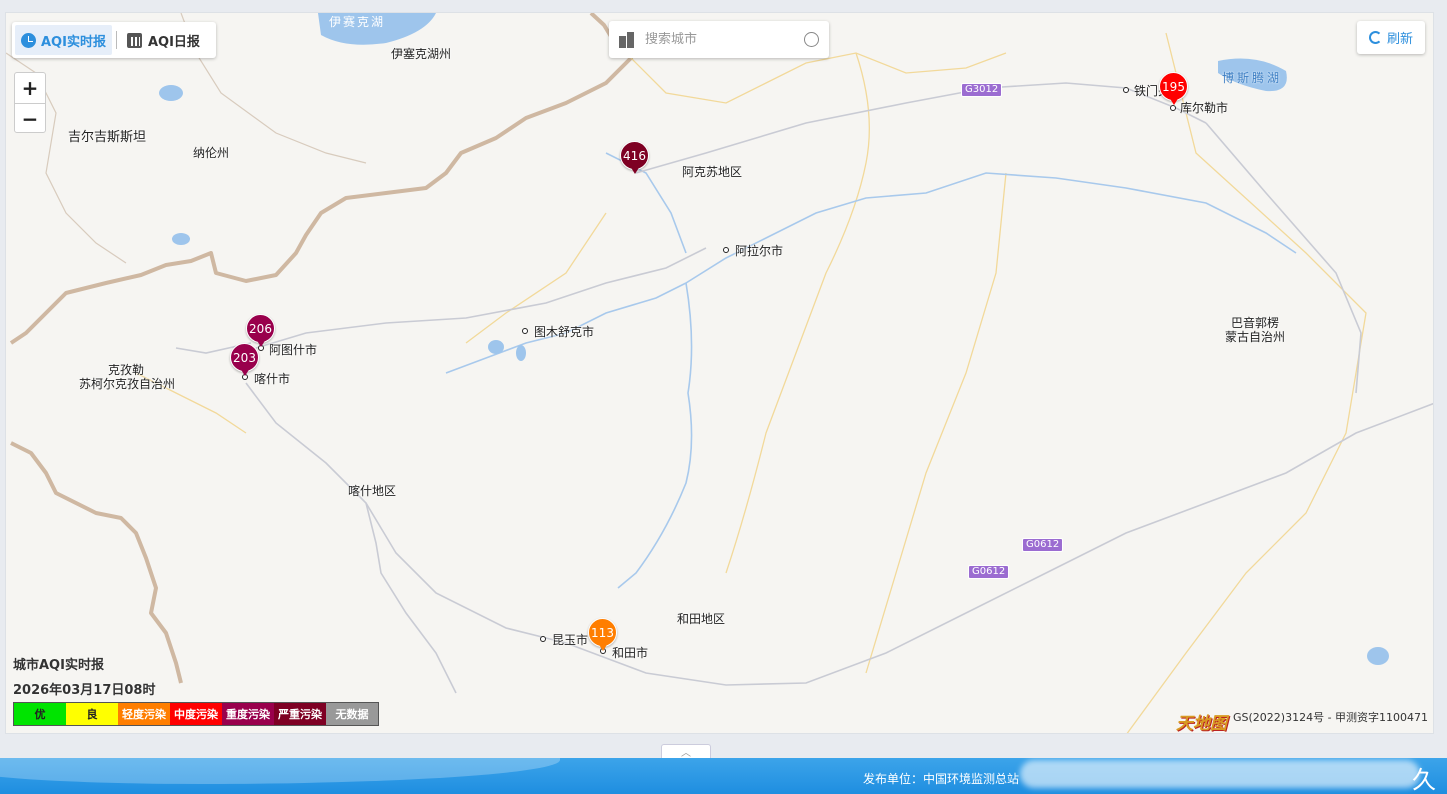 The image size is (1447, 794). I want to click on legend-level-heavy: 重度污染, so click(248, 714).